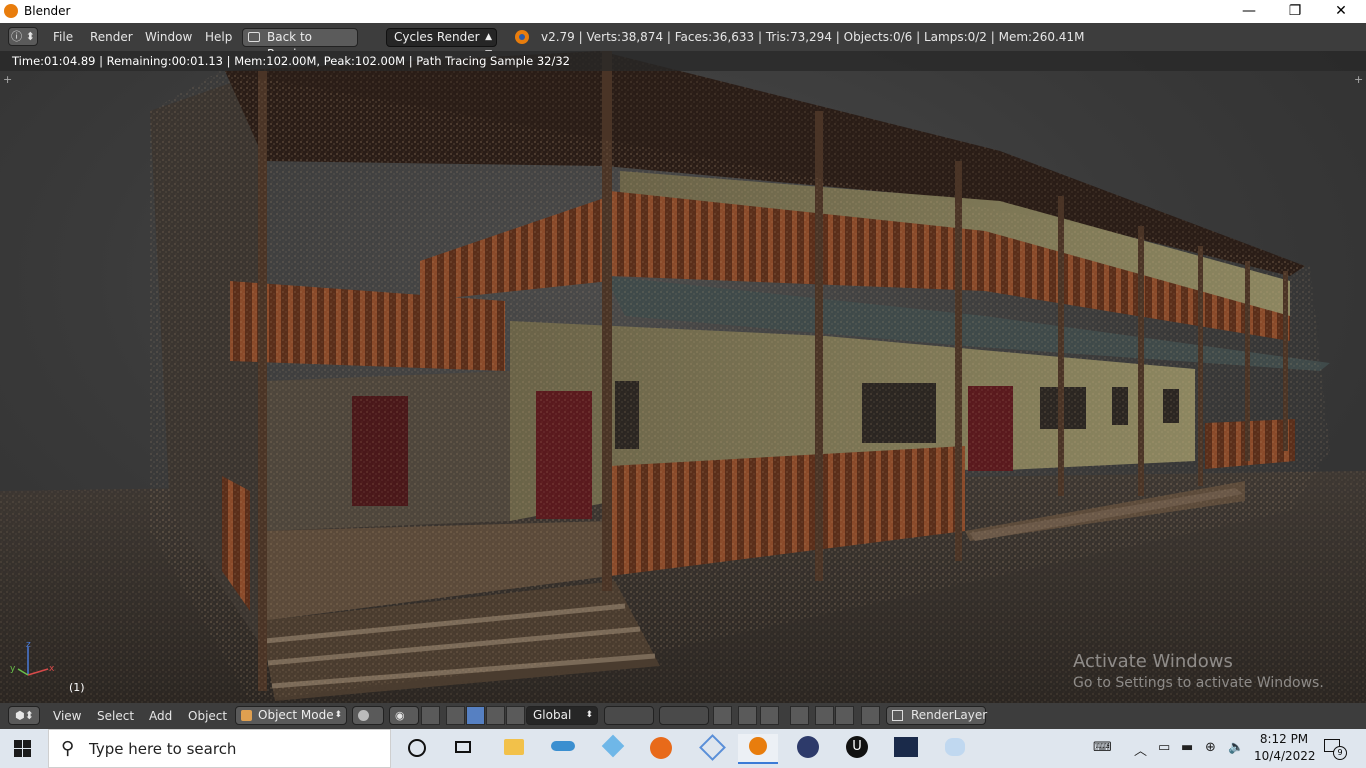  Describe the element at coordinates (246, 715) in the screenshot. I see `object-mode-icon` at that location.